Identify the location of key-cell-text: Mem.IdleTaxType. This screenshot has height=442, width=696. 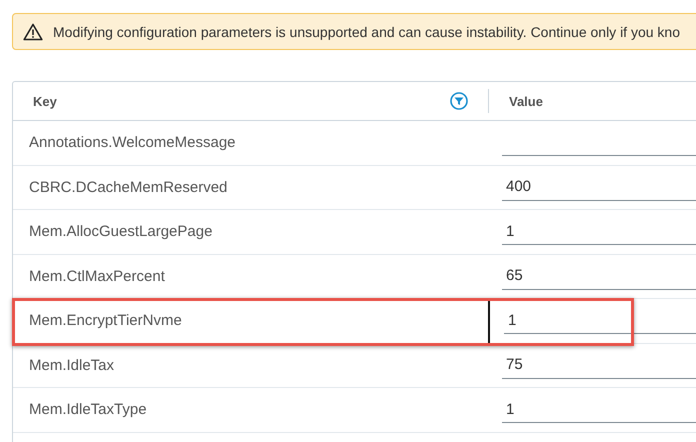
(88, 409).